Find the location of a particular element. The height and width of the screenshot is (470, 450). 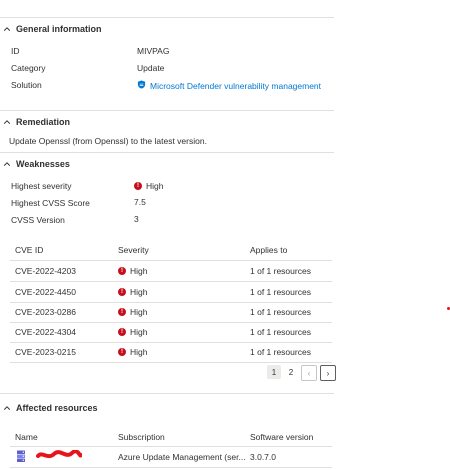

table-row: CVE-2022-4304 ! High 1 of 1 resources is located at coordinates (171, 332).